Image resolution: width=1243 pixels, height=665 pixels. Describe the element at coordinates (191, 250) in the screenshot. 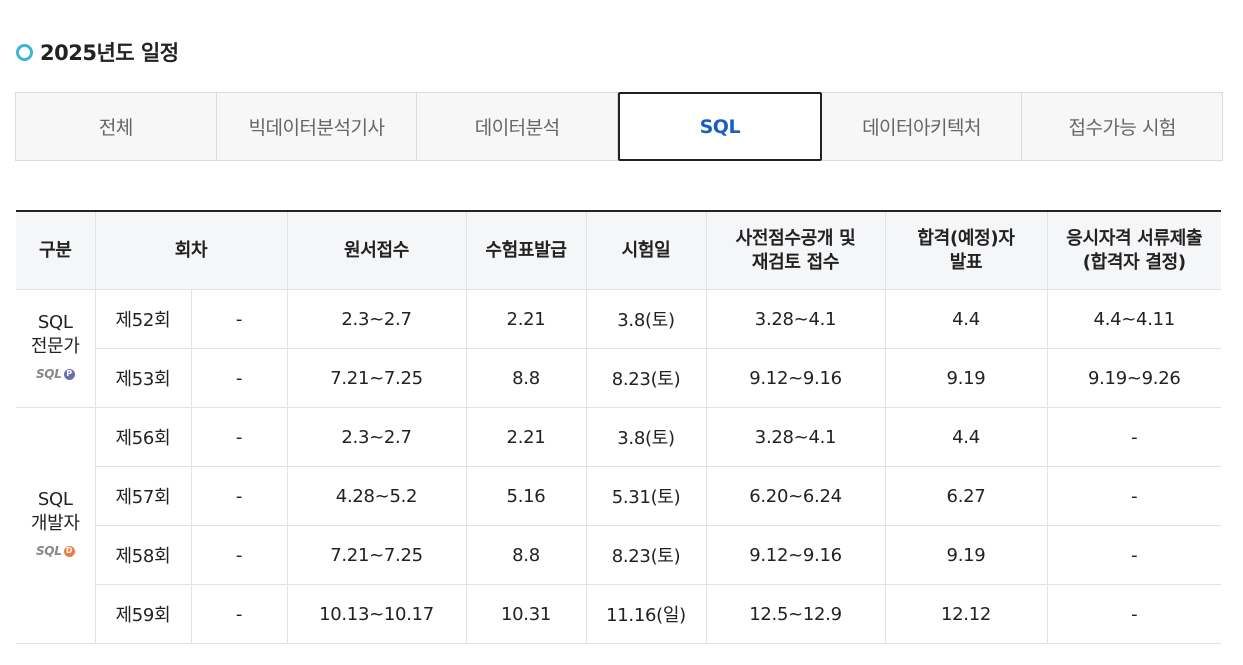

I see `header-round: 회차` at that location.